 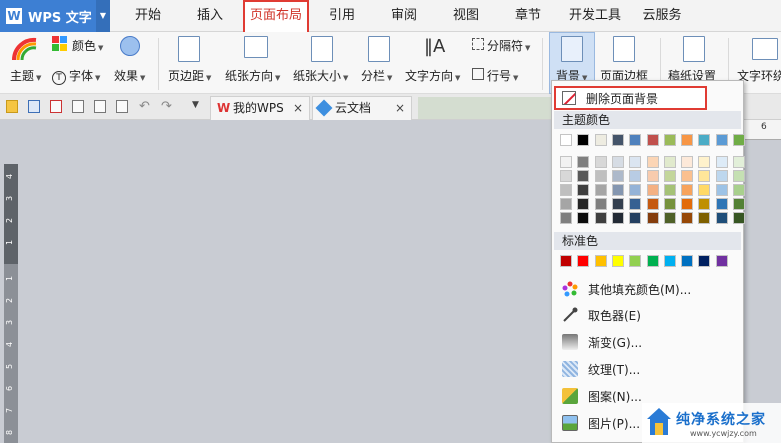 What do you see at coordinates (56, 106) in the screenshot?
I see `export-pdf-icon` at bounding box center [56, 106].